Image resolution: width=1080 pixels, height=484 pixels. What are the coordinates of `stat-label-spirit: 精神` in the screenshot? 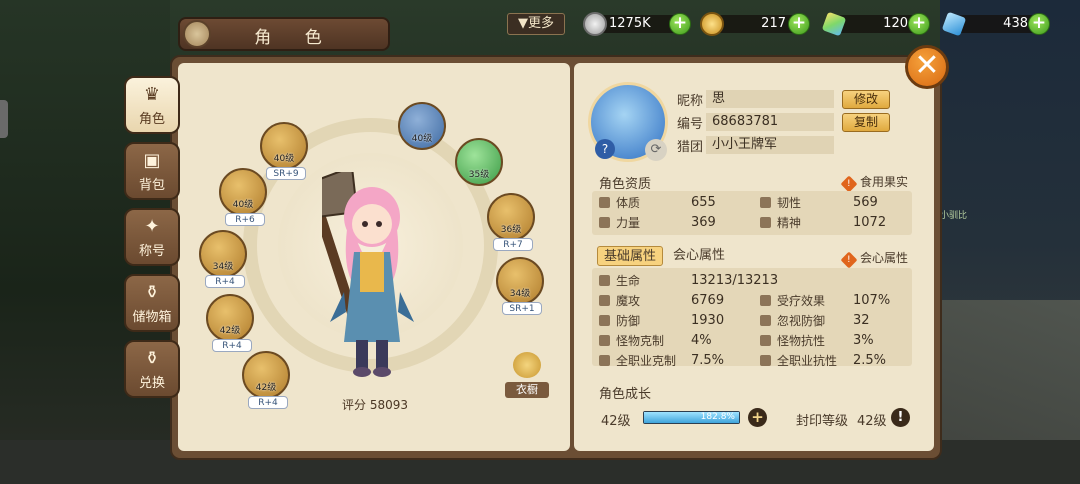 It's located at (780, 223).